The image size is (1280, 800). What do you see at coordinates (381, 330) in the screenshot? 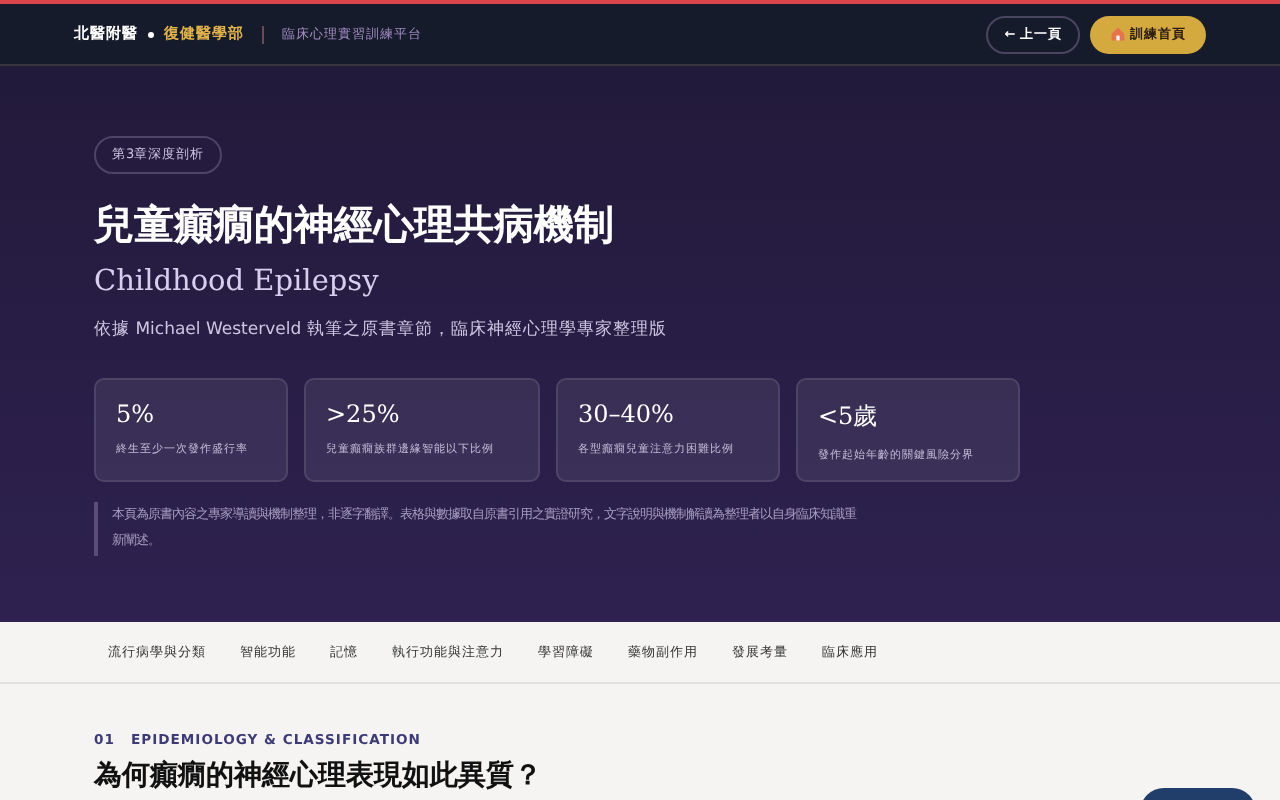
I see `byline: 依據 Michael Westerveld 執筆之原書章節，臨床神經心理學專家整理版` at bounding box center [381, 330].